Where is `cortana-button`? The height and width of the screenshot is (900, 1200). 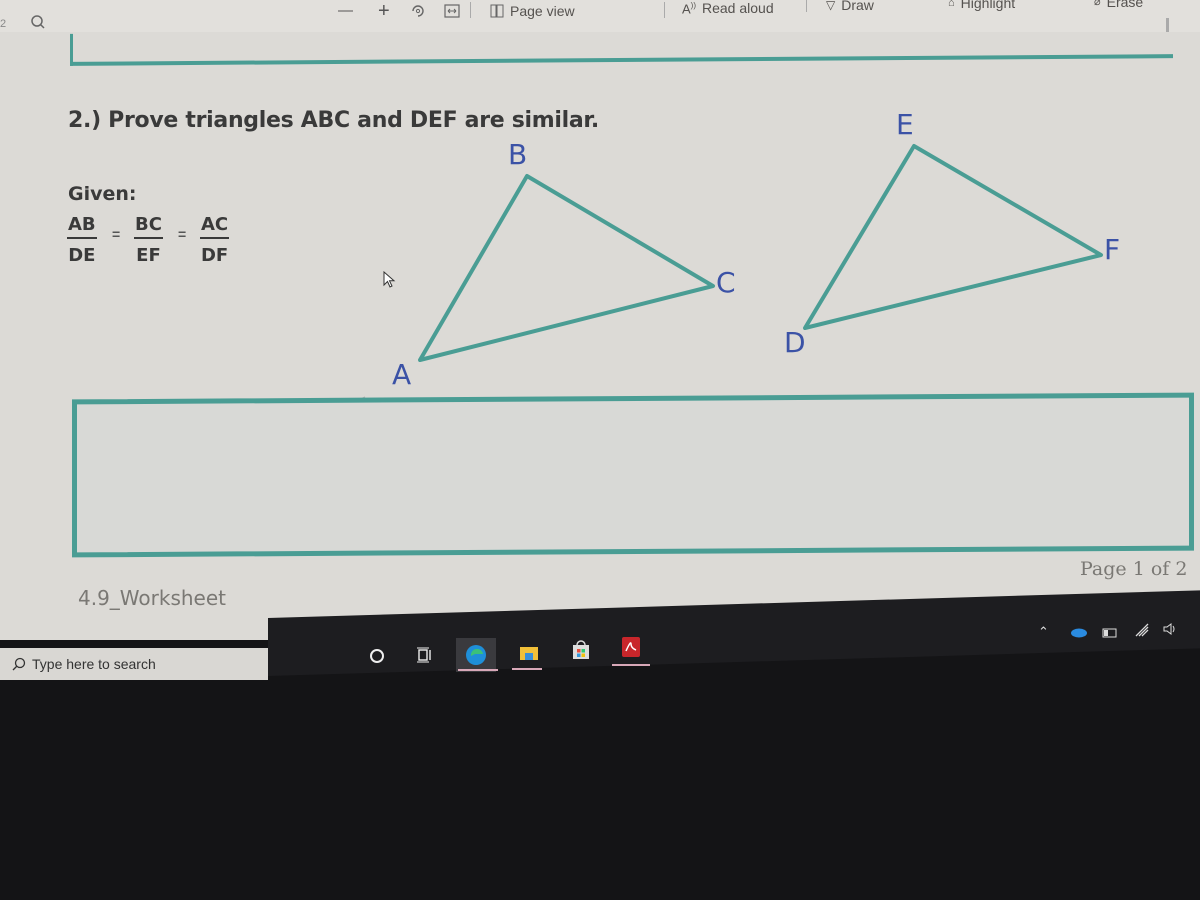 cortana-button is located at coordinates (377, 656).